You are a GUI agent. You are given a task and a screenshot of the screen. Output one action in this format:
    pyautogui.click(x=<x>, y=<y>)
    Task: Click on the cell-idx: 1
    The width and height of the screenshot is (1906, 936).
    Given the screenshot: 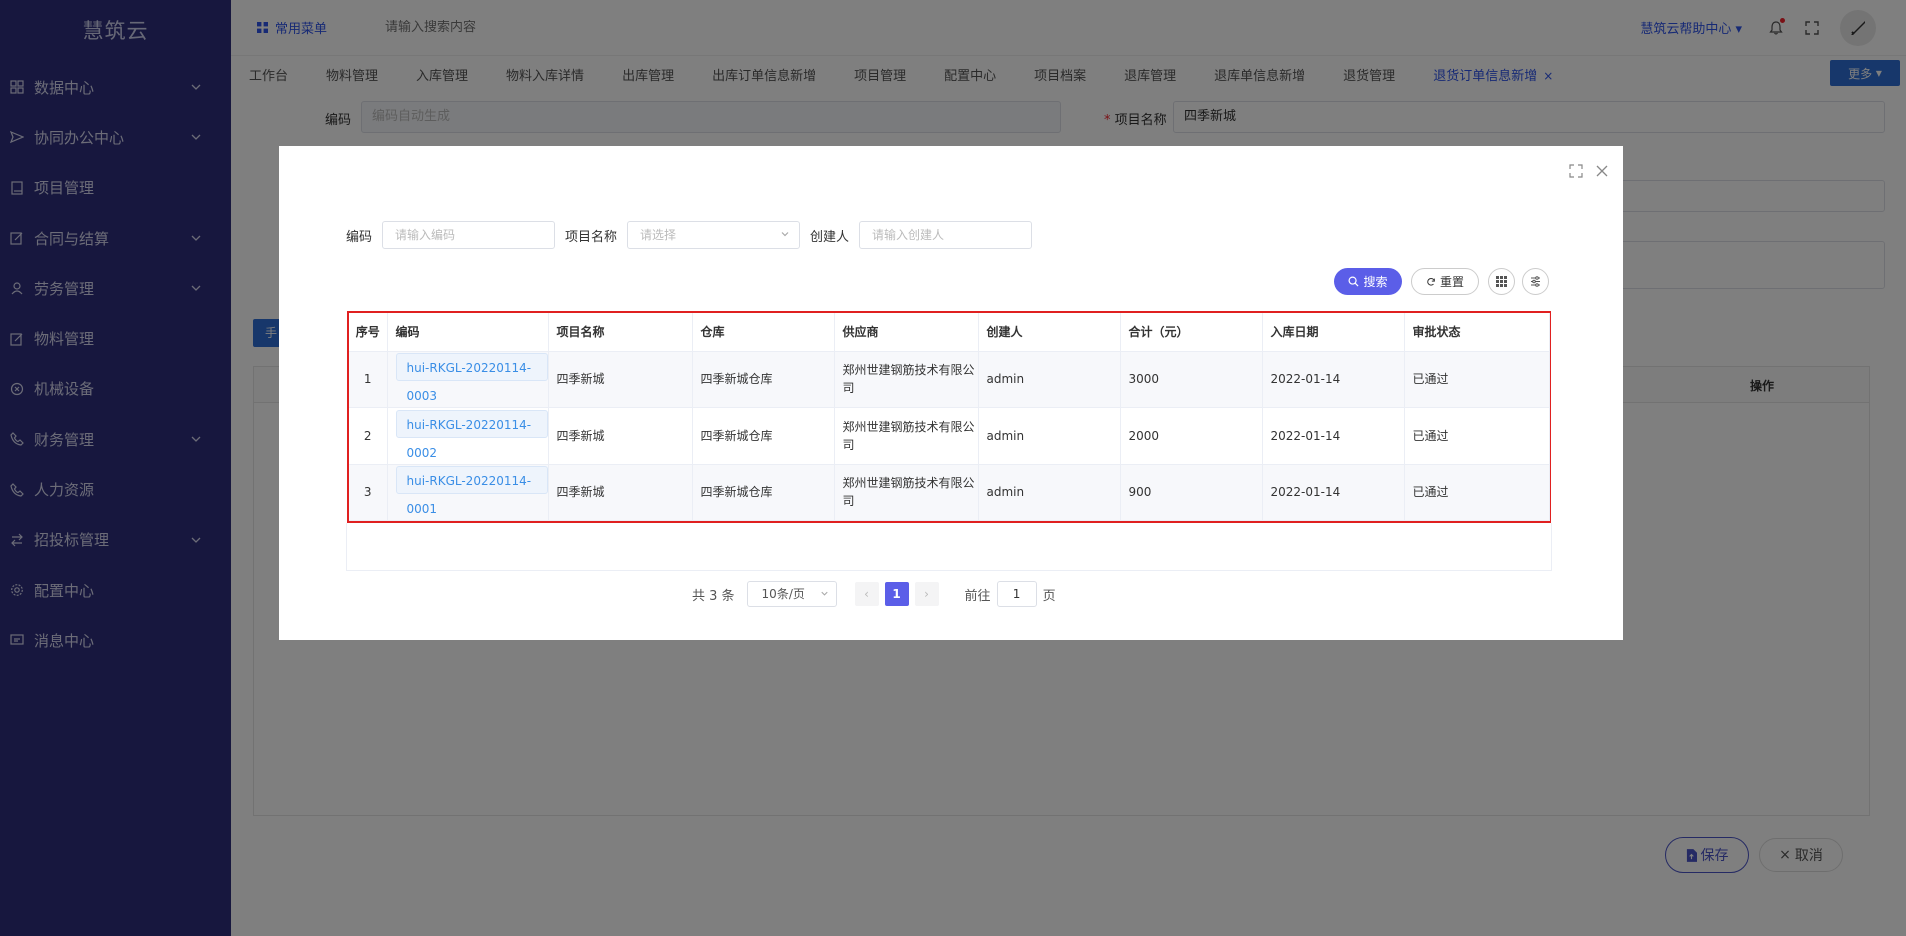 What is the action you would take?
    pyautogui.click(x=368, y=379)
    